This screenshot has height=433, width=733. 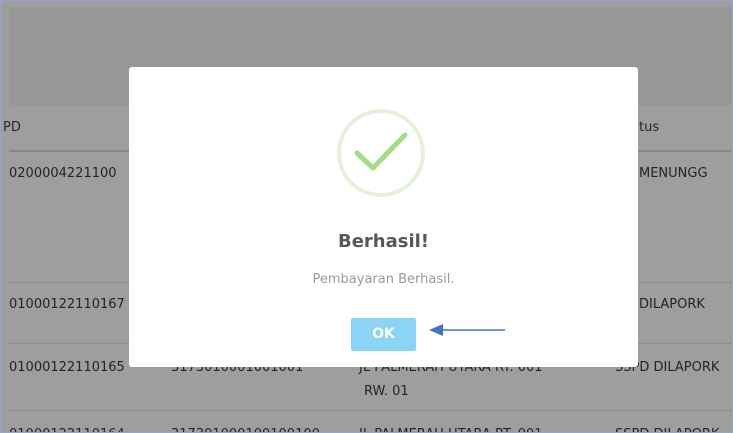 What do you see at coordinates (383, 241) in the screenshot?
I see `dialog-title: Berhasil!` at bounding box center [383, 241].